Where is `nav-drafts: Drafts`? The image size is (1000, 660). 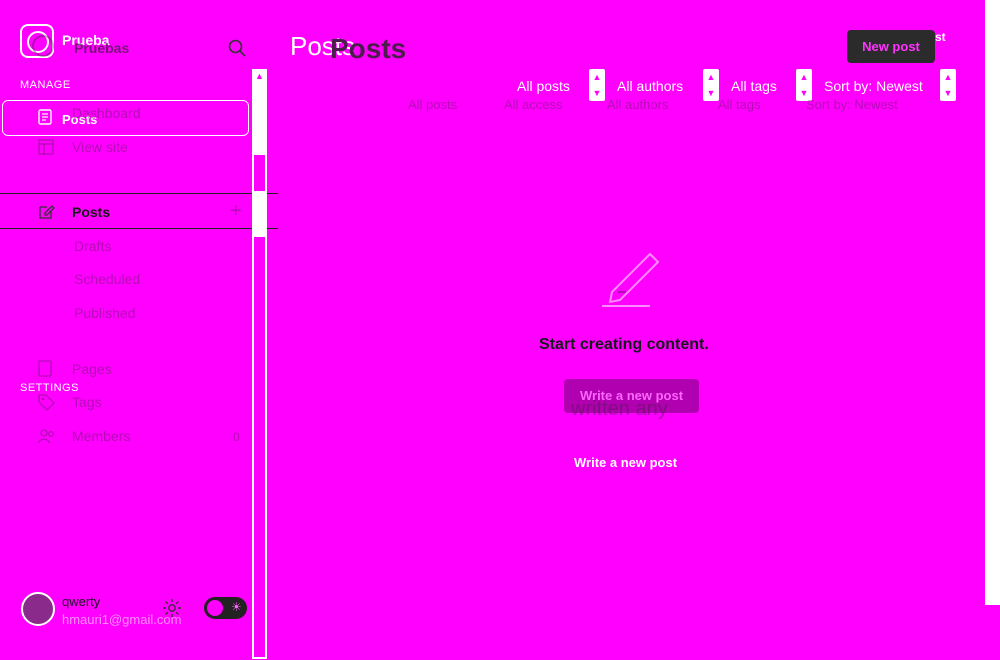
nav-drafts: Drafts is located at coordinates (92, 246).